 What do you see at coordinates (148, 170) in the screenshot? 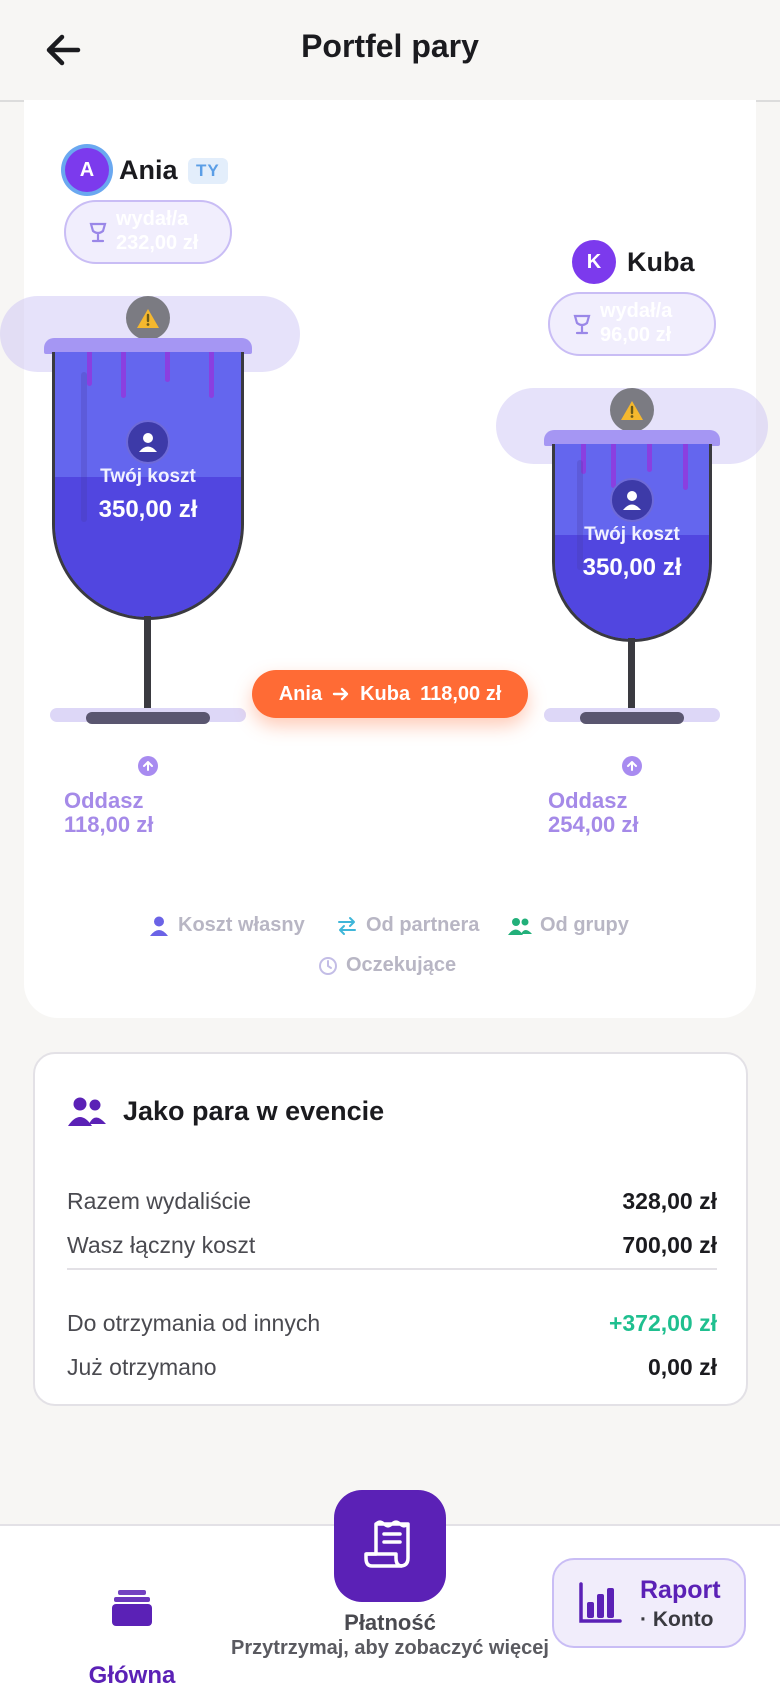
I see `person-name-ania: Ania` at bounding box center [148, 170].